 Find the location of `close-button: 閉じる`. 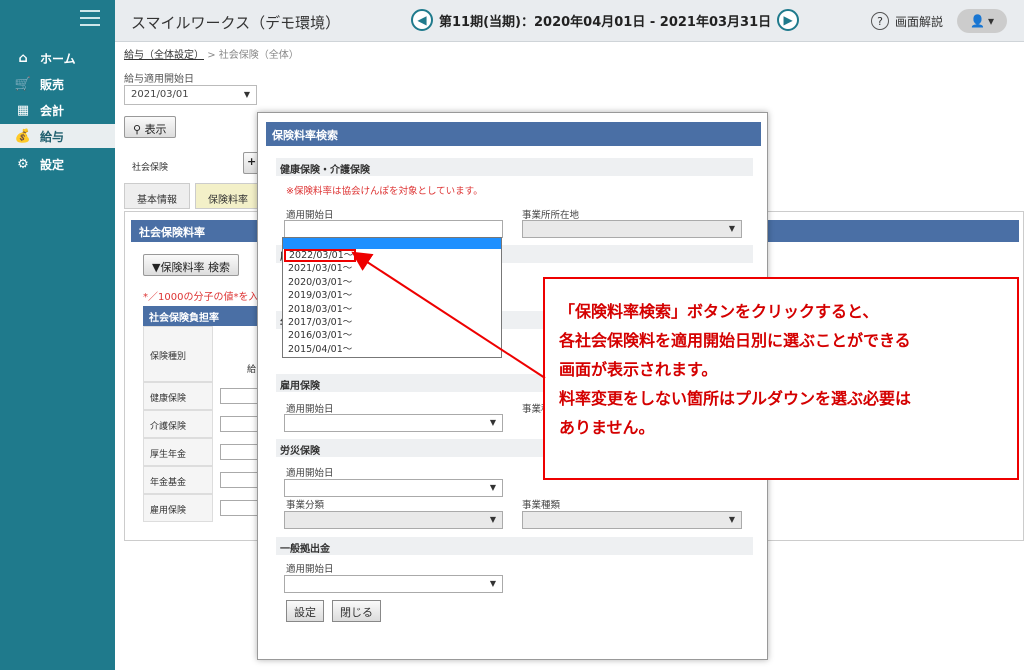

close-button: 閉じる is located at coordinates (356, 611).